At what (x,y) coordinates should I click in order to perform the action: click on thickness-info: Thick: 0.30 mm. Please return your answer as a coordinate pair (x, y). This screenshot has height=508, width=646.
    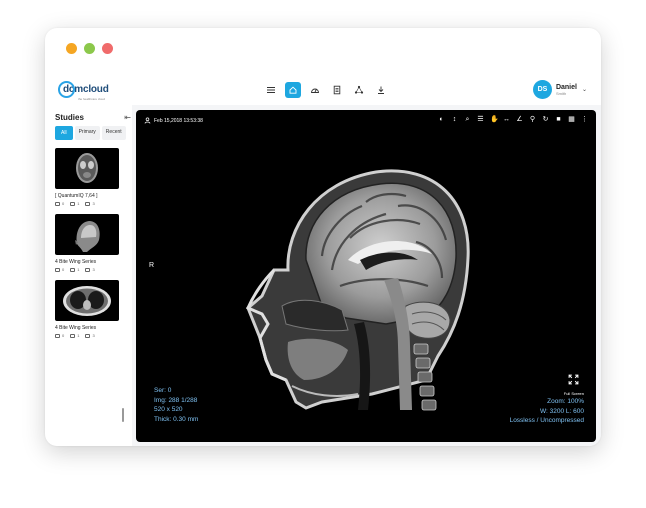
    Looking at the image, I should click on (176, 419).